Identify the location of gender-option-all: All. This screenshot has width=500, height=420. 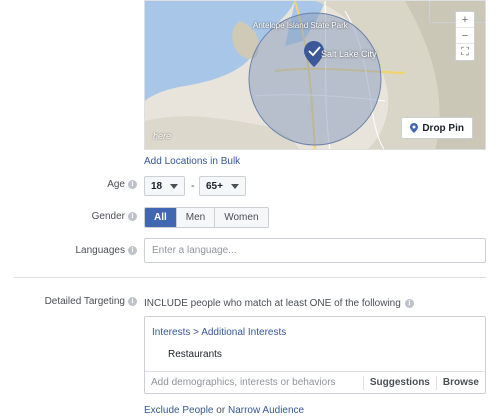
(160, 217).